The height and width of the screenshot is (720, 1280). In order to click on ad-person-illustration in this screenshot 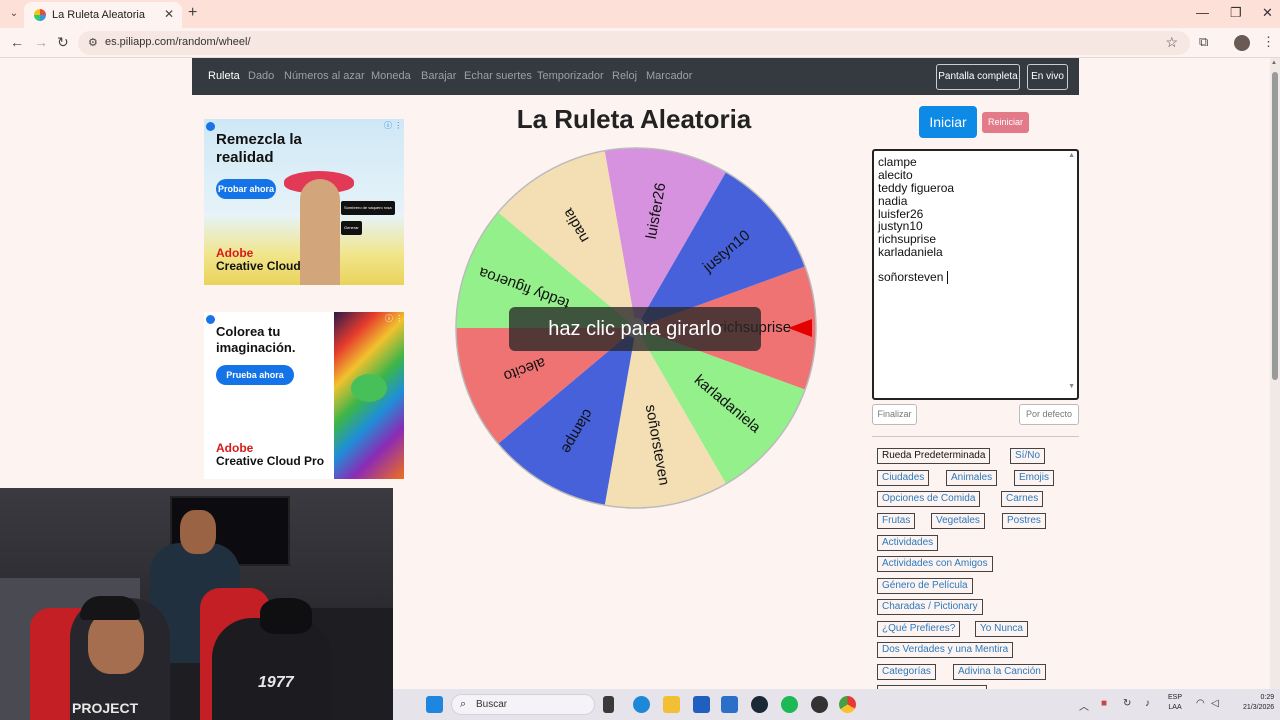, I will do `click(320, 232)`.